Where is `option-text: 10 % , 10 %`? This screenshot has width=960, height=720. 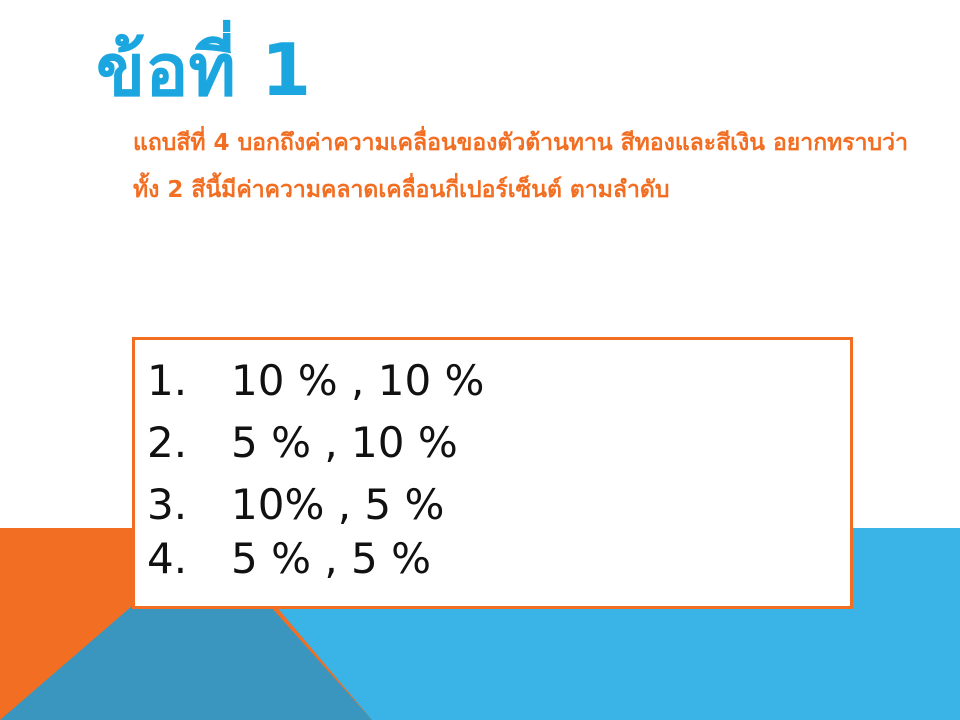
option-text: 10 % , 10 % is located at coordinates (358, 380).